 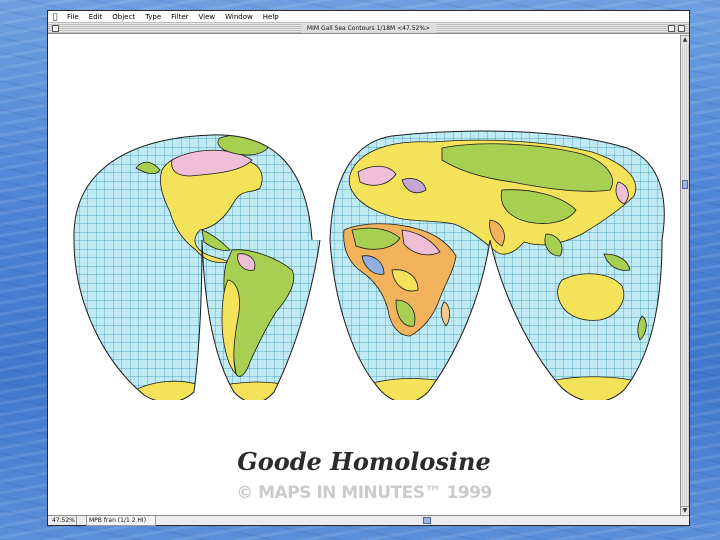 I want to click on menu-filter: Filter, so click(x=179, y=17).